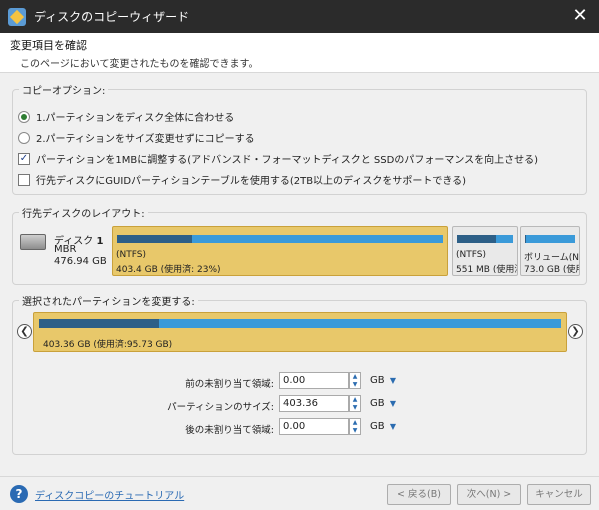 The height and width of the screenshot is (510, 599). What do you see at coordinates (299, 493) in the screenshot?
I see `footer: ? ディスクコピーのチュートリアル < 戻る(B) 次へ(N) > キャンセル` at bounding box center [299, 493].